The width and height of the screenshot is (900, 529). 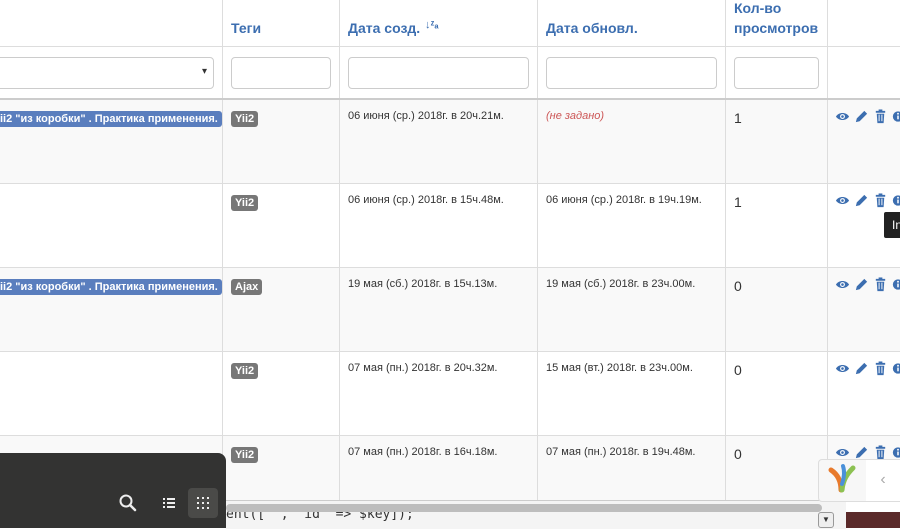 I want to click on tags-filter-input, so click(x=281, y=73).